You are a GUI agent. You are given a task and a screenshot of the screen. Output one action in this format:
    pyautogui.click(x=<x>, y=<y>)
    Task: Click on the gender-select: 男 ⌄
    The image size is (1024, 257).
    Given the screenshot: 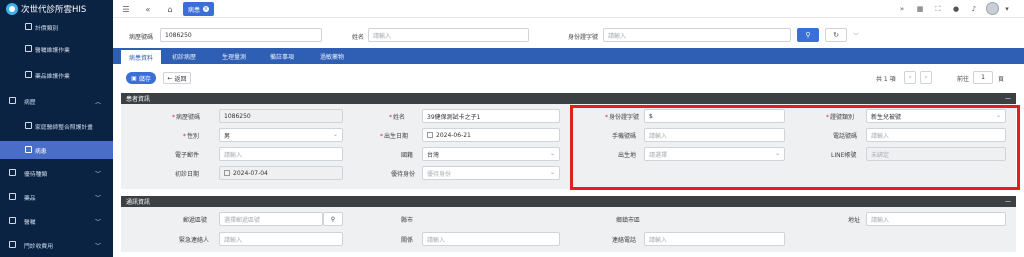 What is the action you would take?
    pyautogui.click(x=281, y=135)
    